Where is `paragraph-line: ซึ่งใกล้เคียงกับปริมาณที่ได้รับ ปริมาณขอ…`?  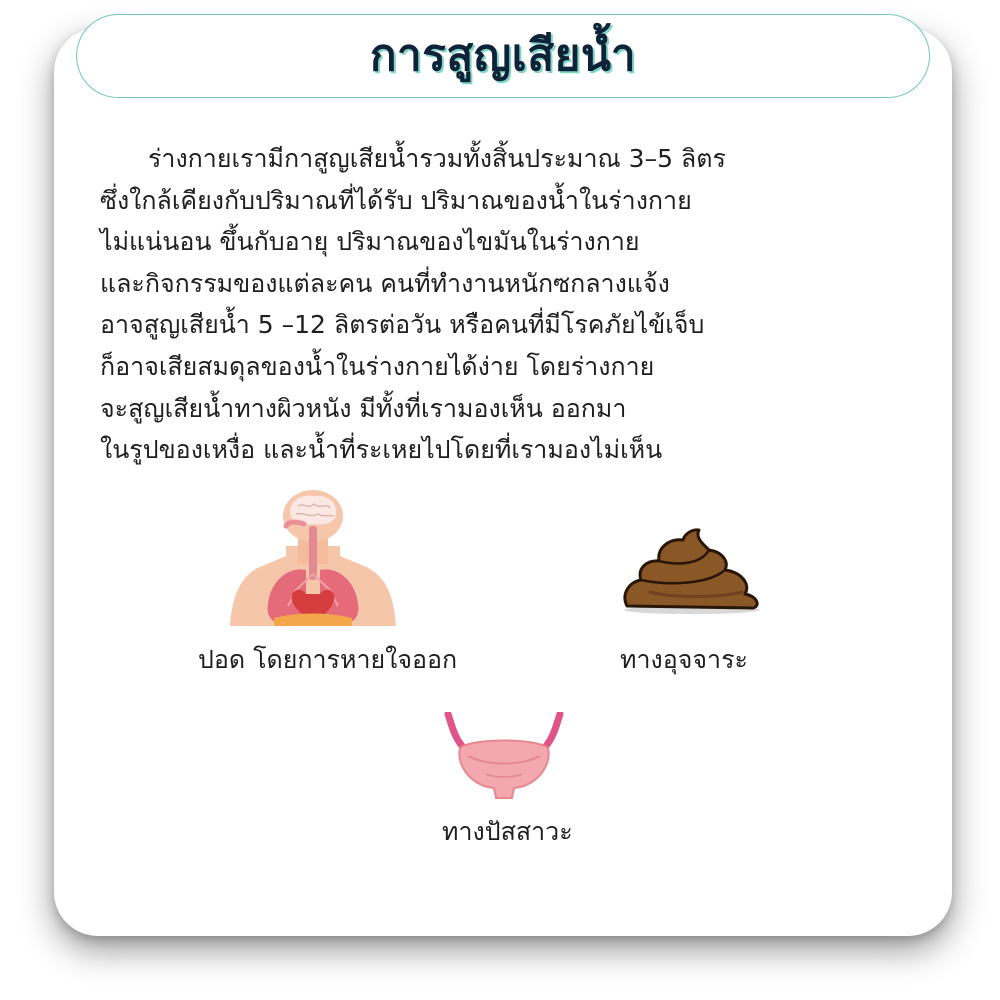 paragraph-line: ซึ่งใกล้เคียงกับปริมาณที่ได้รับ ปริมาณขอ… is located at coordinates (396, 200).